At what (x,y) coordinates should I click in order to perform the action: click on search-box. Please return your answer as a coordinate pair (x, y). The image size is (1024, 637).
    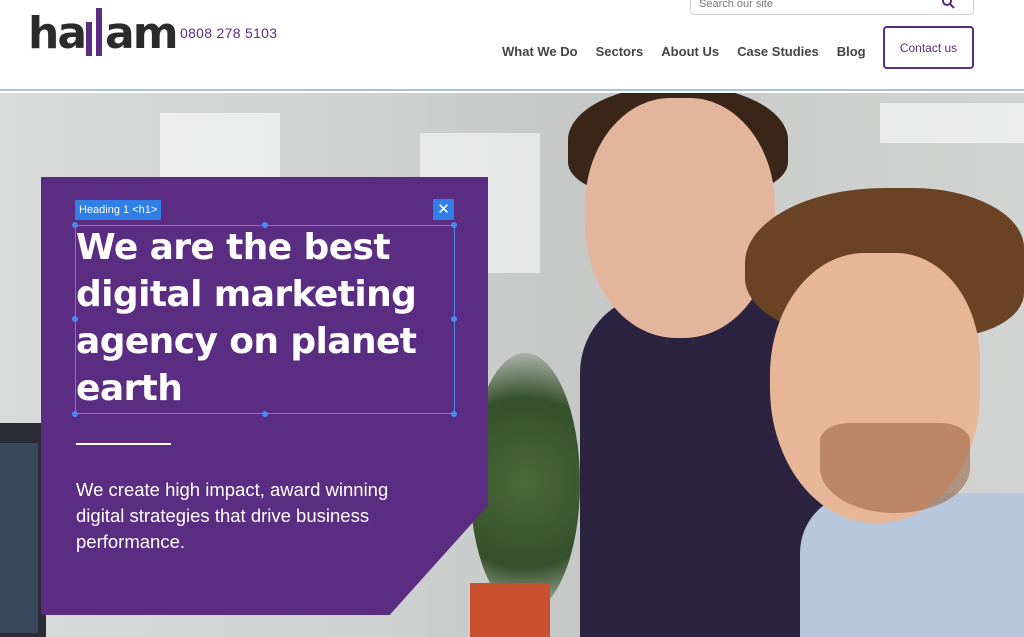
    Looking at the image, I should click on (832, 7).